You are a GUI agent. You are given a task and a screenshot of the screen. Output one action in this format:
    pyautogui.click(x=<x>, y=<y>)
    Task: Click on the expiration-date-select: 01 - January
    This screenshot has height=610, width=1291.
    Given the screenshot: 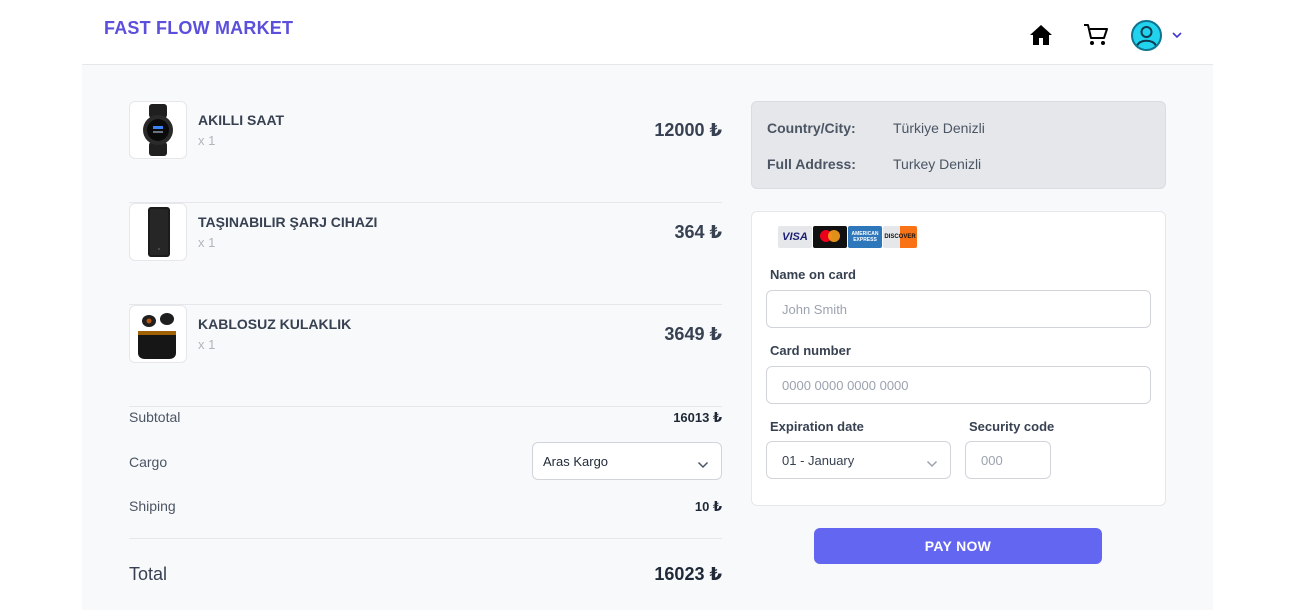 What is the action you would take?
    pyautogui.click(x=858, y=460)
    